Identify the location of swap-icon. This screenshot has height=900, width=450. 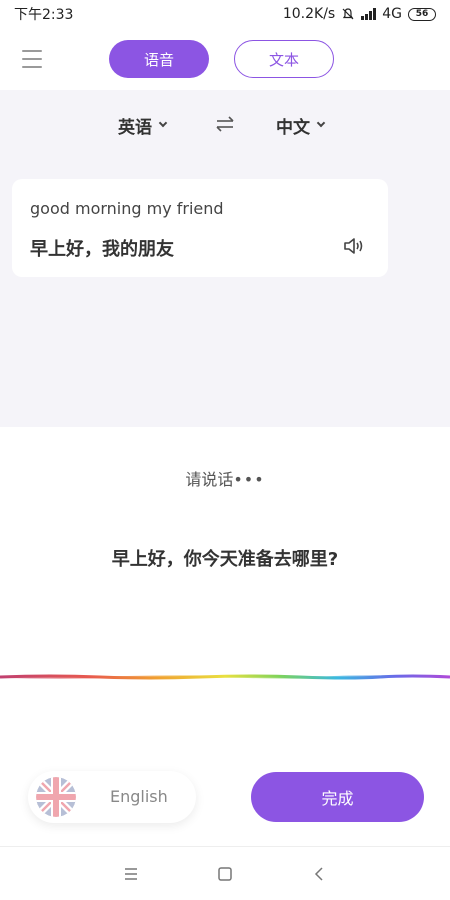
(225, 124).